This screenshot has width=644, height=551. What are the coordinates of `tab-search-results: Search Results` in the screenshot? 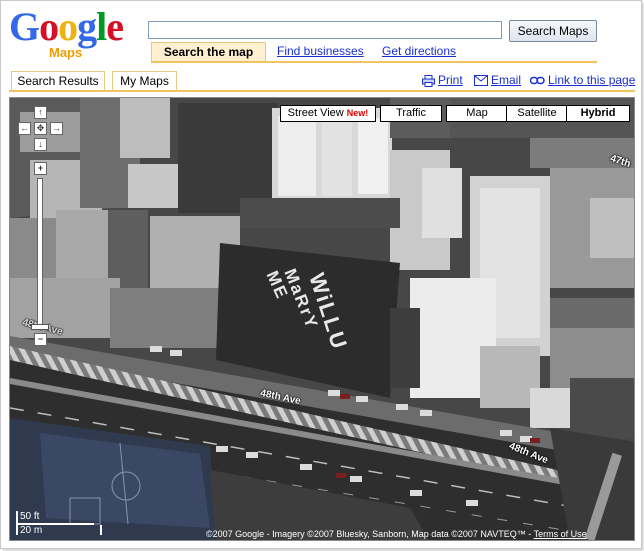 It's located at (58, 81).